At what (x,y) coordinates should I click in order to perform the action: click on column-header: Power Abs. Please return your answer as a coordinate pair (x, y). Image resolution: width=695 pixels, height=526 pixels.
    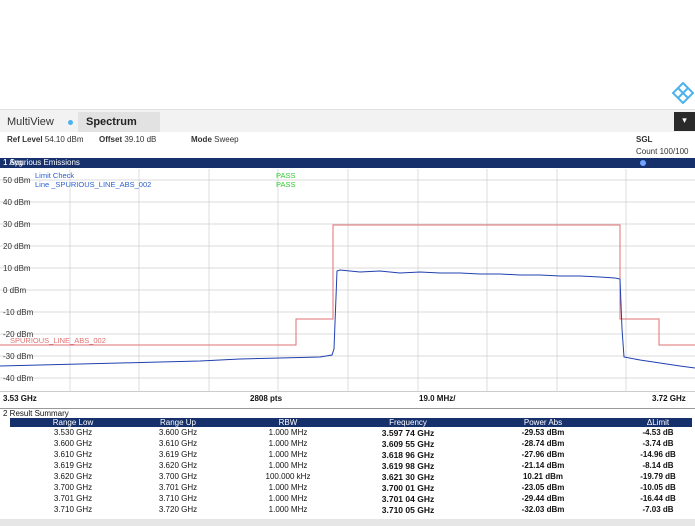
    Looking at the image, I should click on (543, 422).